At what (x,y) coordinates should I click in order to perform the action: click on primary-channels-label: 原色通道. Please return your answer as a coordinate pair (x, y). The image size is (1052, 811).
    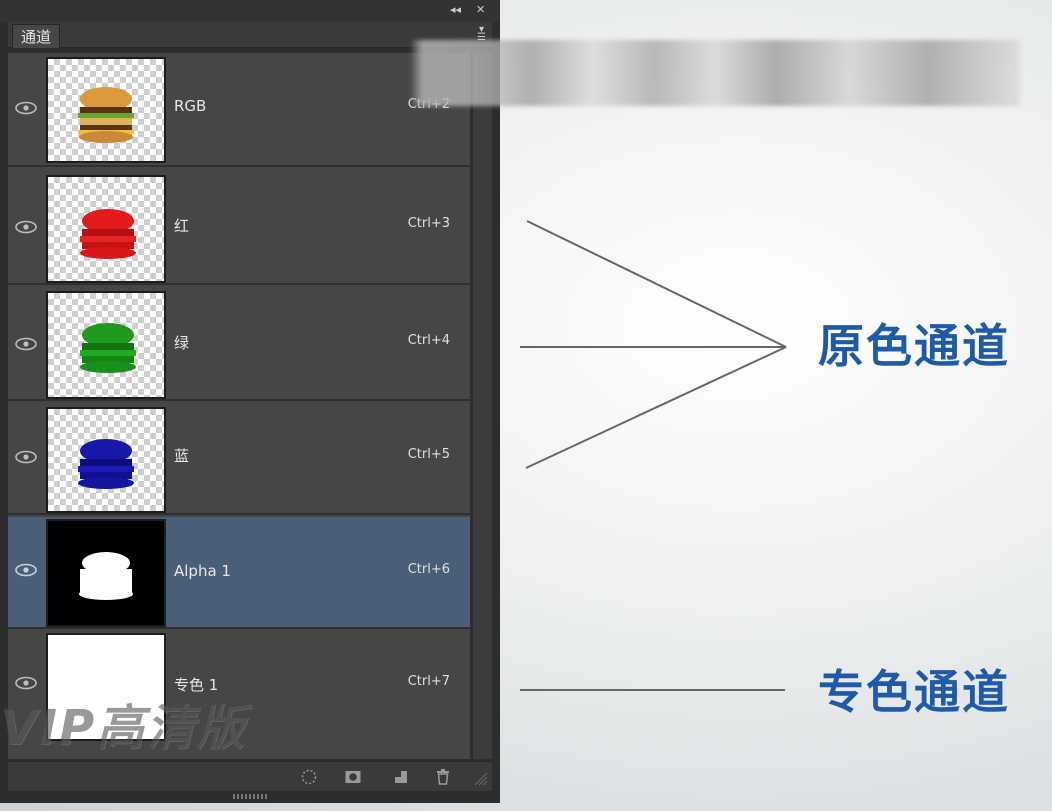
    Looking at the image, I should click on (914, 346).